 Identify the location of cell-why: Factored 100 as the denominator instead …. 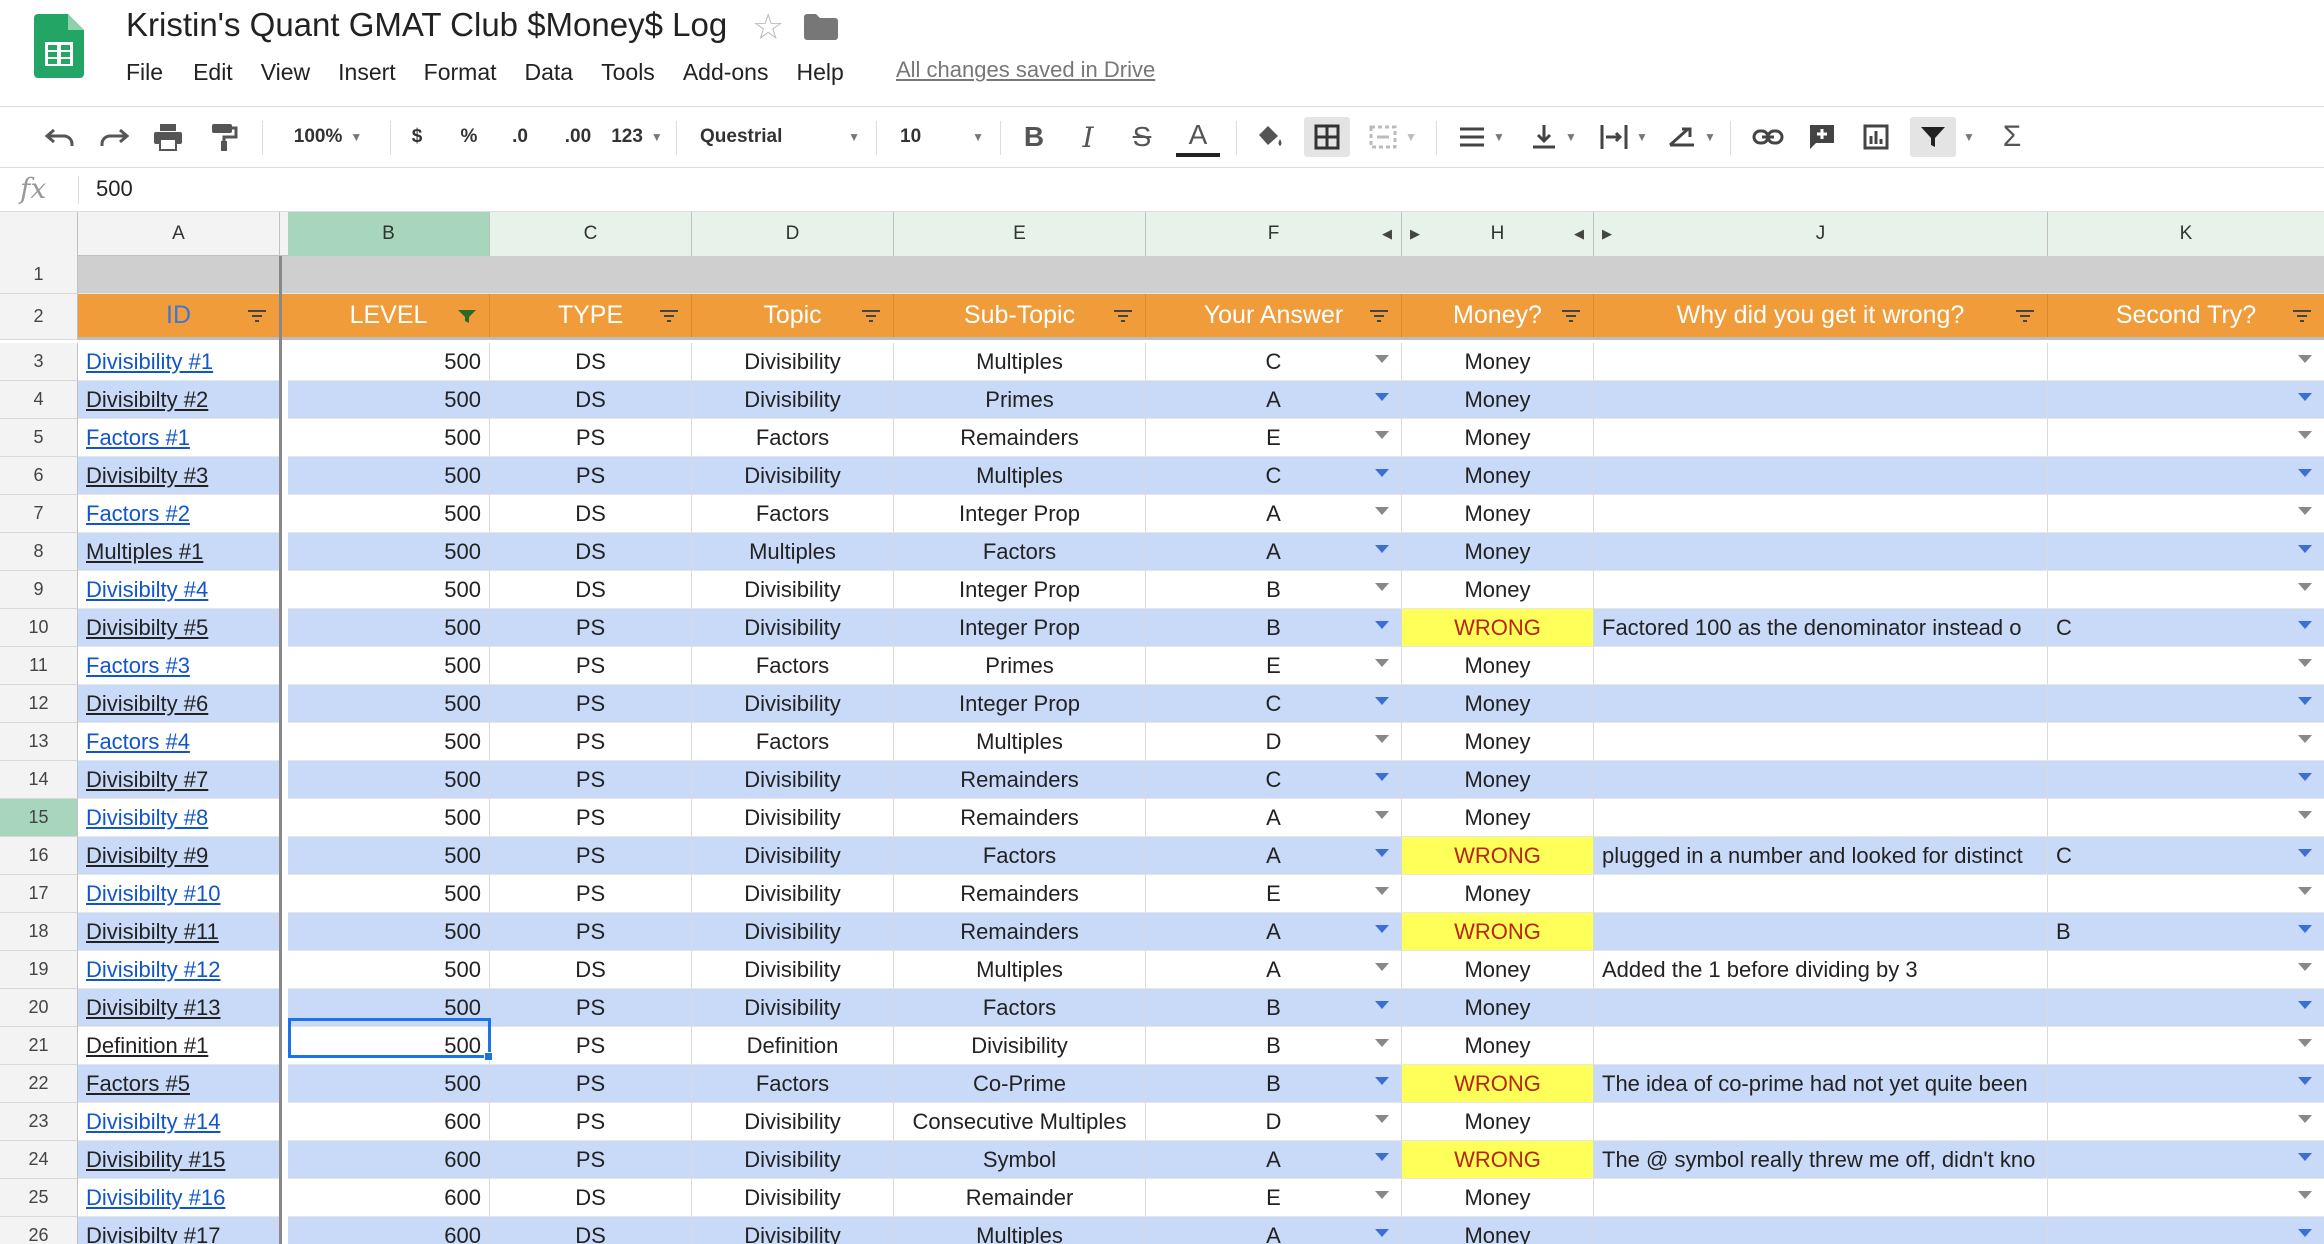
(1821, 628).